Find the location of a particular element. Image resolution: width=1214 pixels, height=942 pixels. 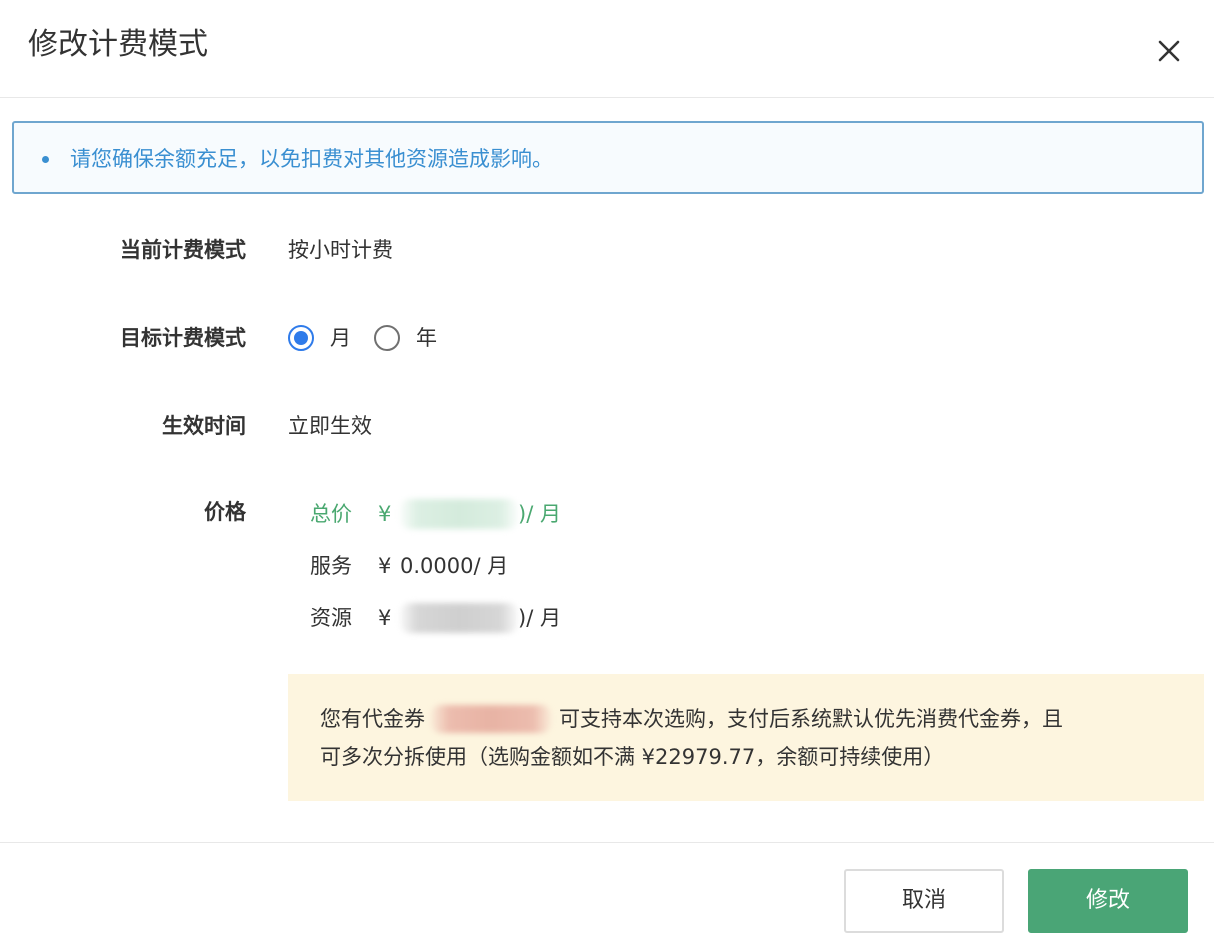

close-button is located at coordinates (1169, 51).